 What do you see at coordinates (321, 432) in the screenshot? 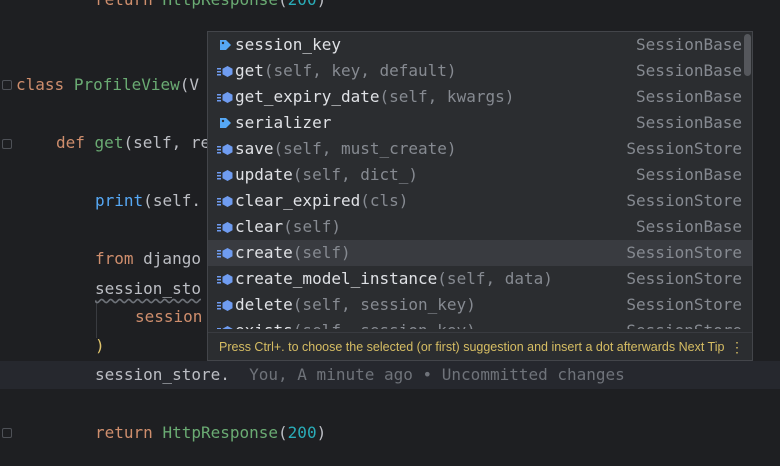
I see `paren: )` at bounding box center [321, 432].